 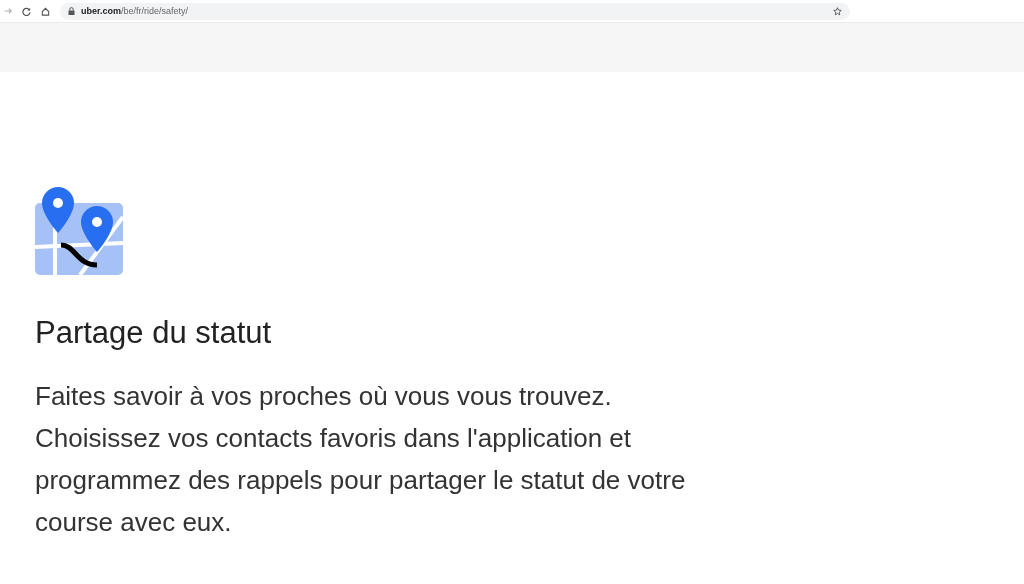 I want to click on url-path: /be/fr/ride/safety/, so click(x=155, y=10).